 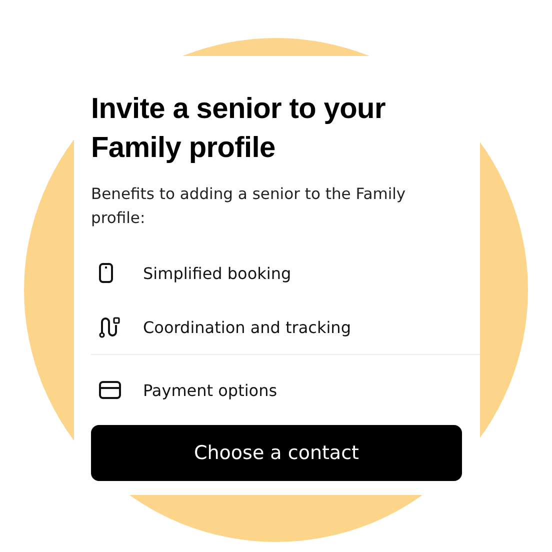 I want to click on benefit-label: Simplified booking, so click(x=217, y=273).